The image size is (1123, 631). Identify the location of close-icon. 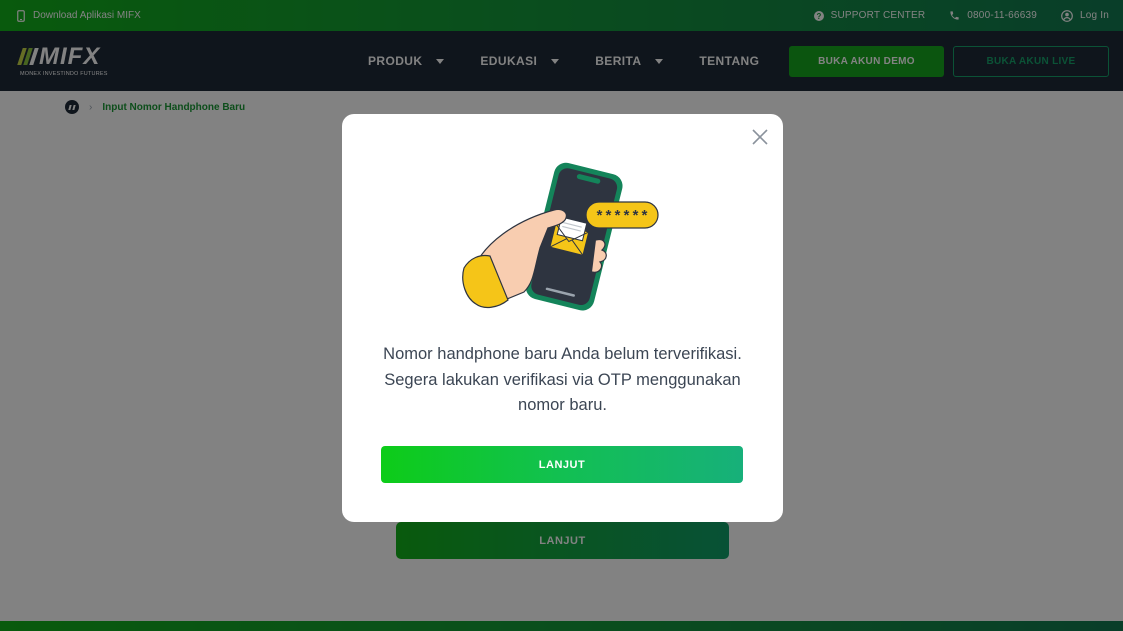
(760, 137).